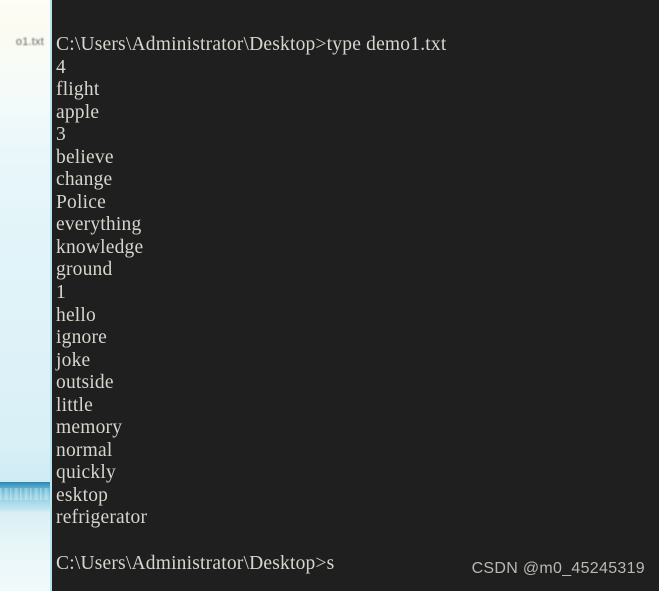  Describe the element at coordinates (82, 495) in the screenshot. I see `console-line: esktop` at that location.